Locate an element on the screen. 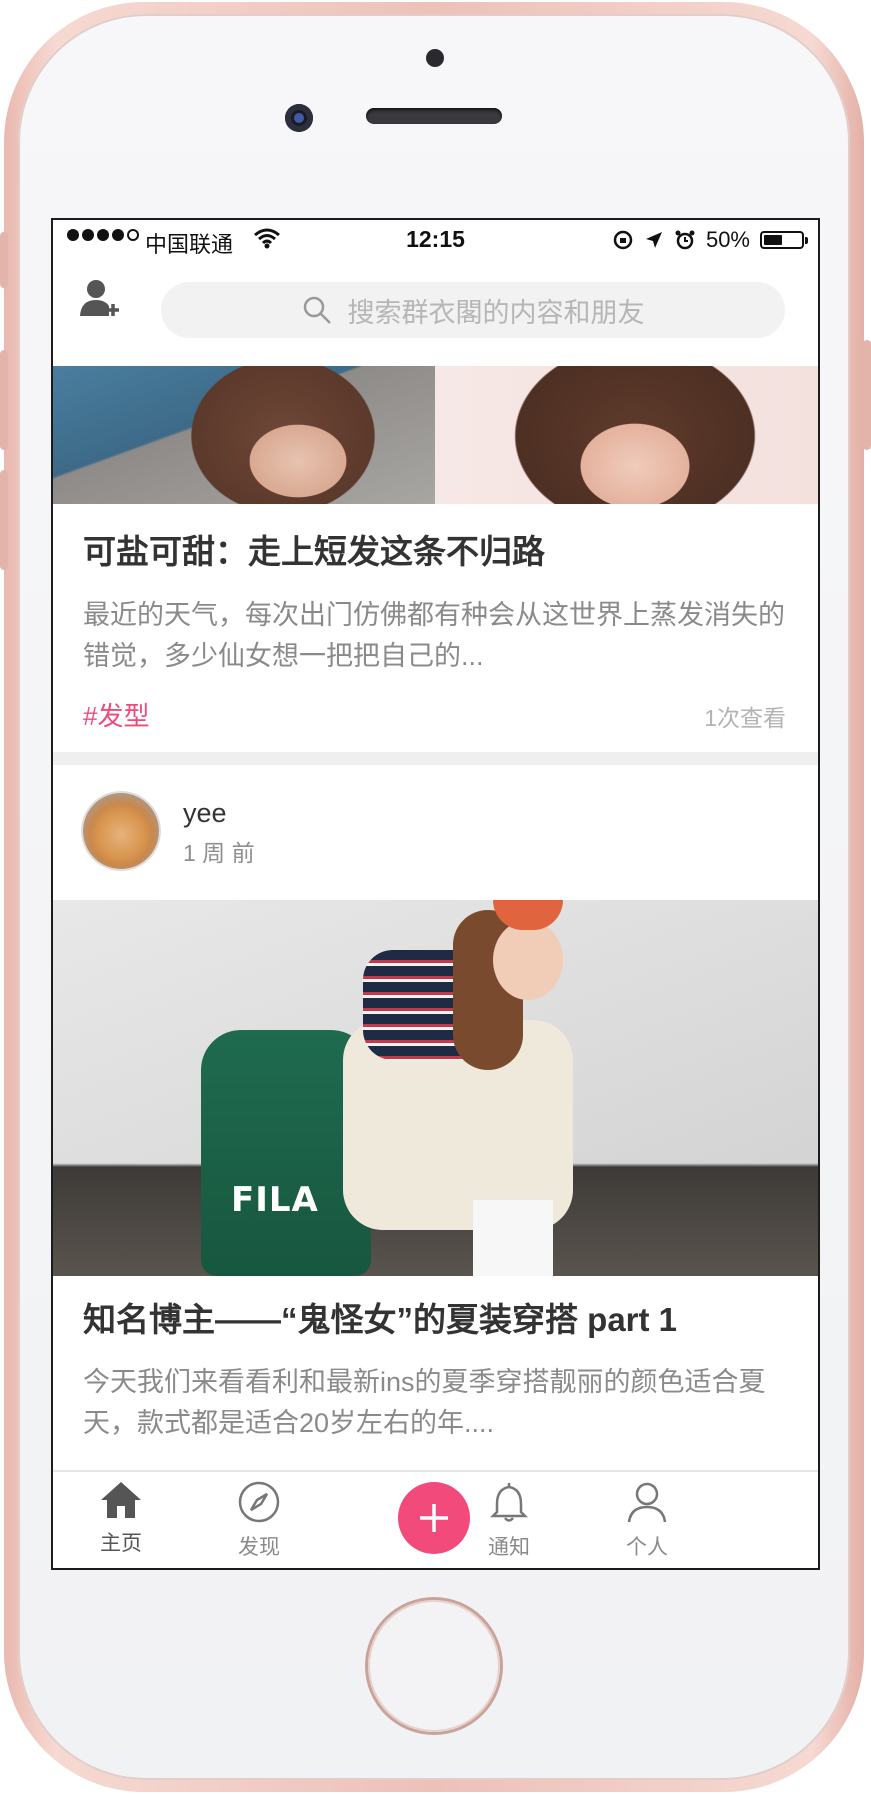 The image size is (871, 1800). post-time: 1 周 前 is located at coordinates (219, 853).